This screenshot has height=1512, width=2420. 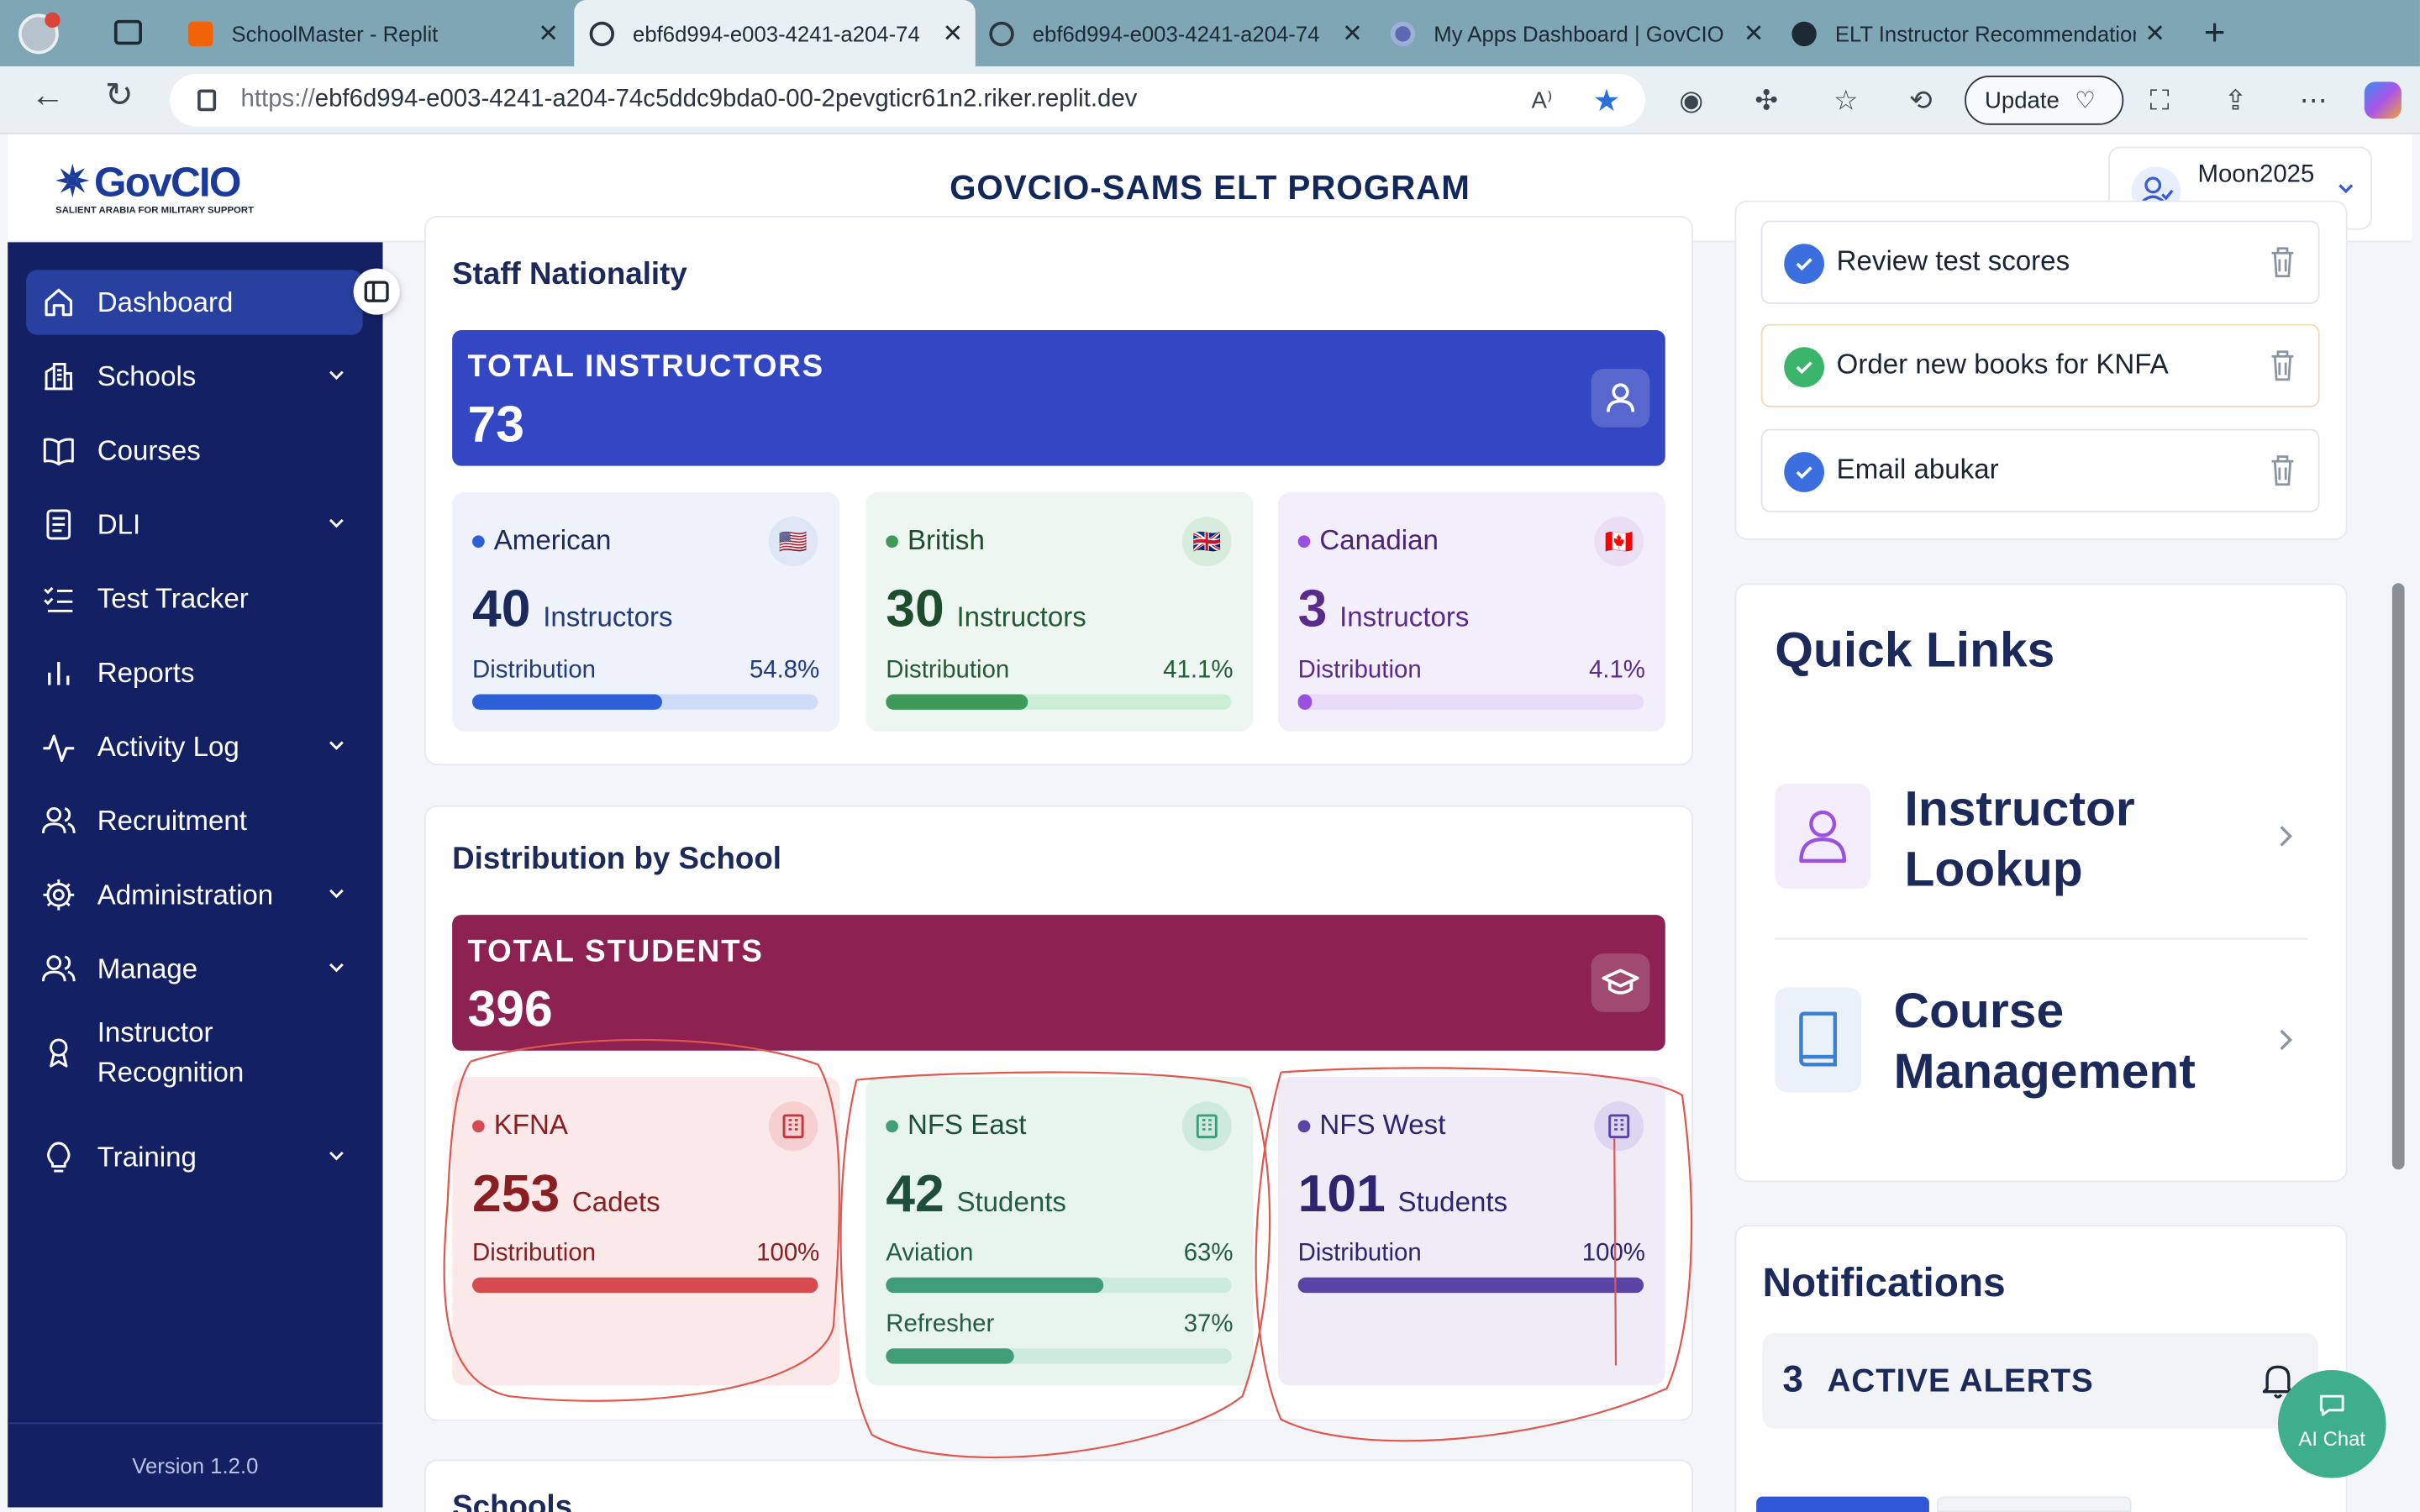 What do you see at coordinates (512, 1501) in the screenshot?
I see `schools-section-title: Schools` at bounding box center [512, 1501].